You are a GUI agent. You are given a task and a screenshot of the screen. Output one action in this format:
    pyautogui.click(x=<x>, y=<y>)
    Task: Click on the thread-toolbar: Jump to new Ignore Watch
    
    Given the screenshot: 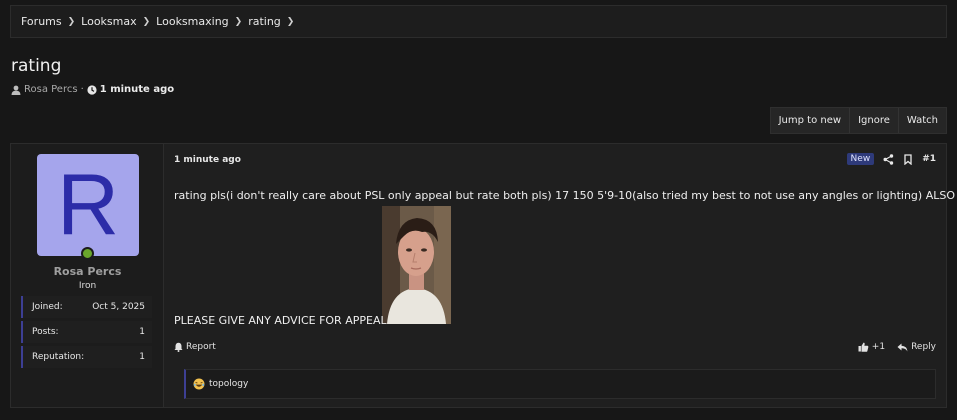 What is the action you would take?
    pyautogui.click(x=858, y=120)
    